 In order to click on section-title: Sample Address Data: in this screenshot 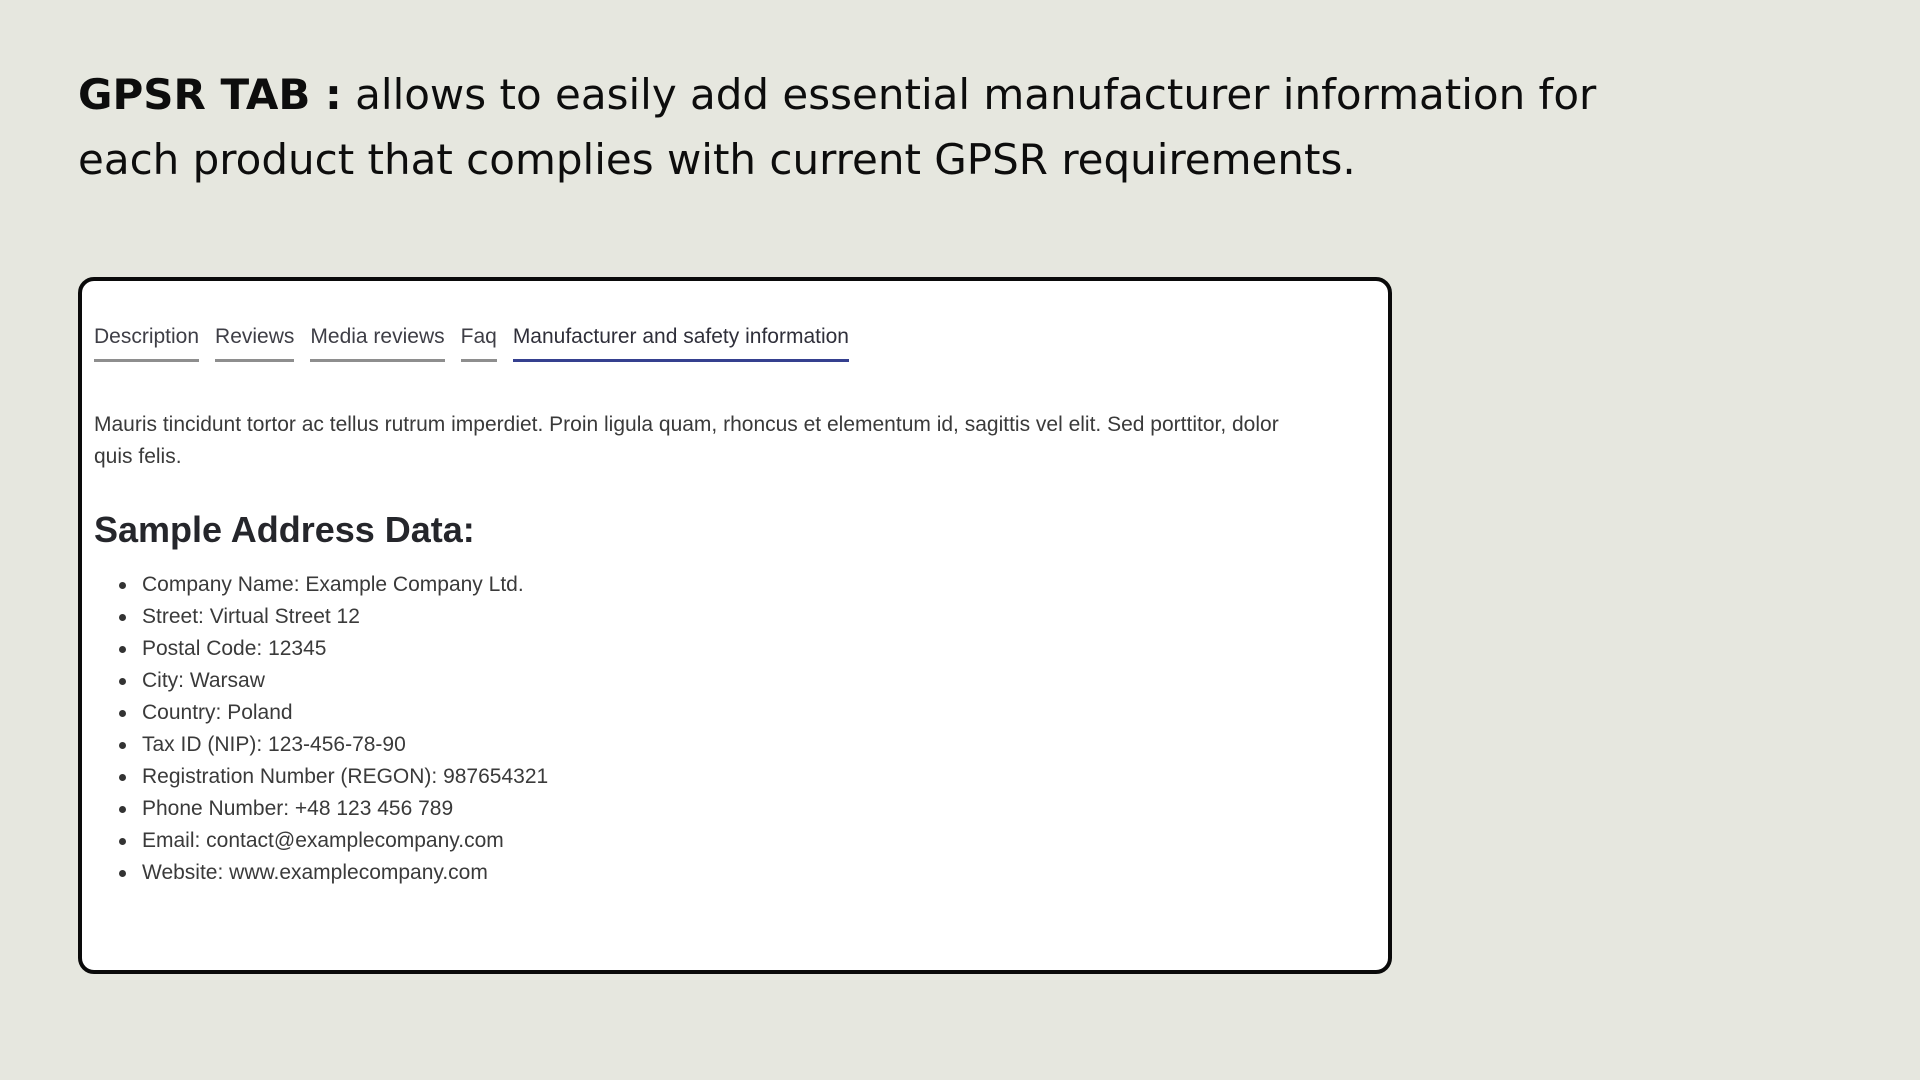, I will do `click(284, 529)`.